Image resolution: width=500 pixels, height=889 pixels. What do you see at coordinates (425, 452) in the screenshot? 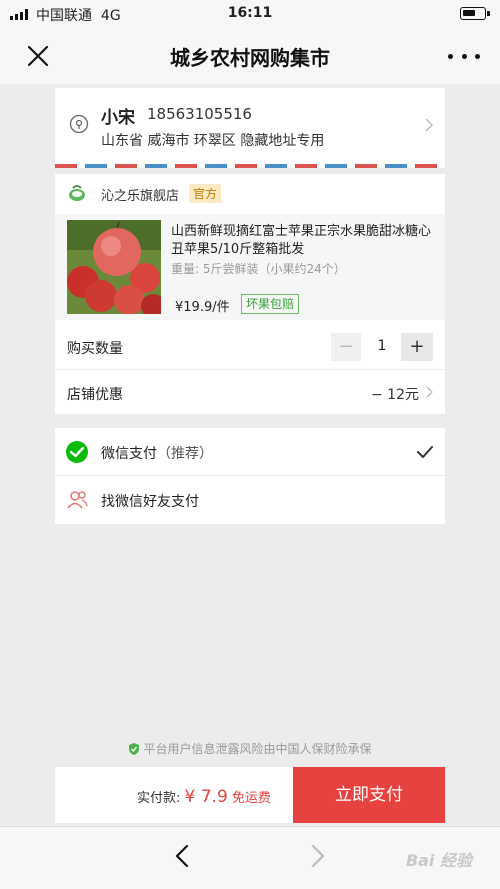
I see `checkmark-icon` at bounding box center [425, 452].